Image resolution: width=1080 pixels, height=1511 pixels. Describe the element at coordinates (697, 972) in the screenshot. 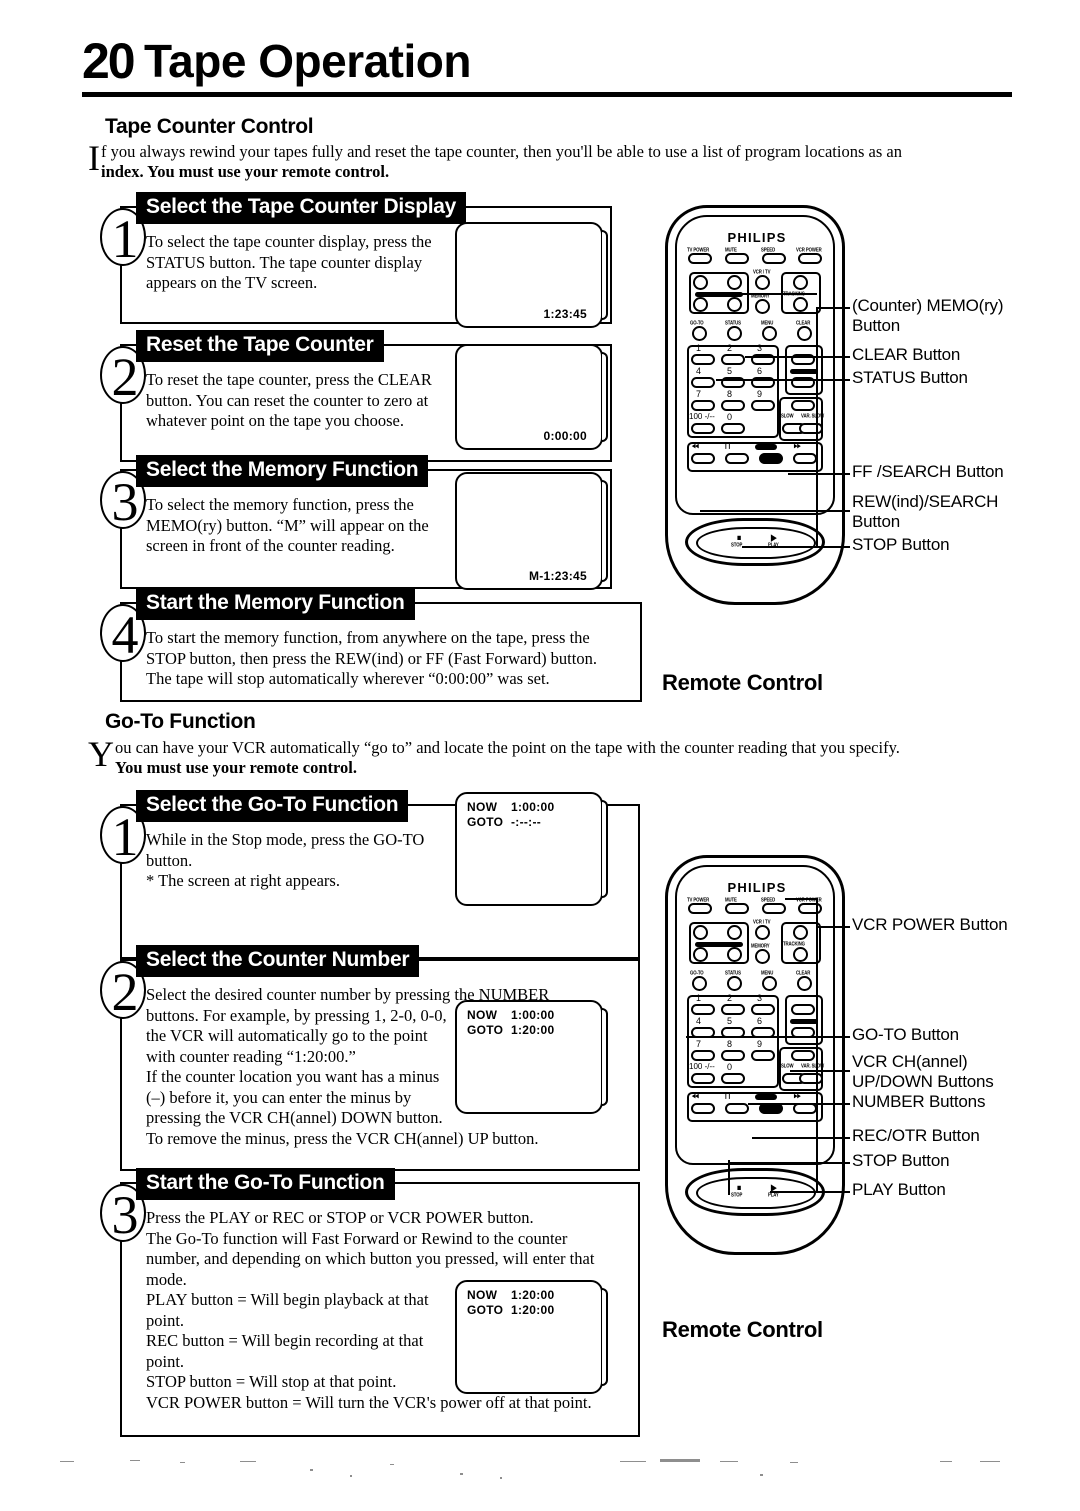

I see `remote-label-go-to: GO-TO` at that location.